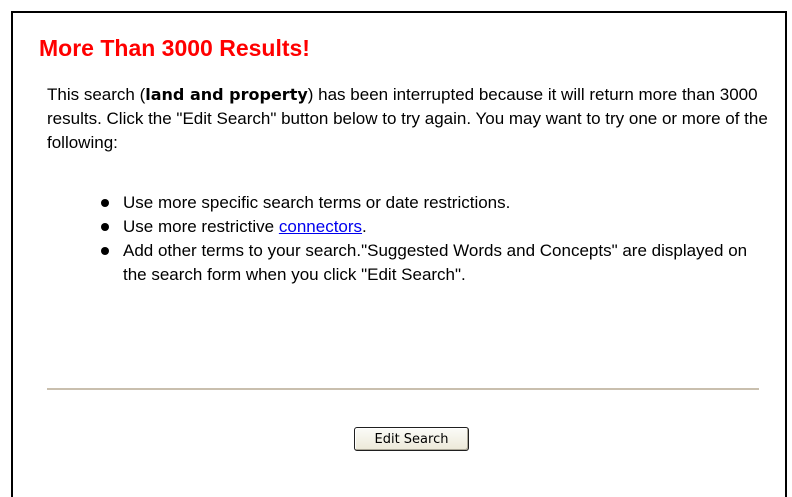  What do you see at coordinates (226, 94) in the screenshot?
I see `search-query: land and property` at bounding box center [226, 94].